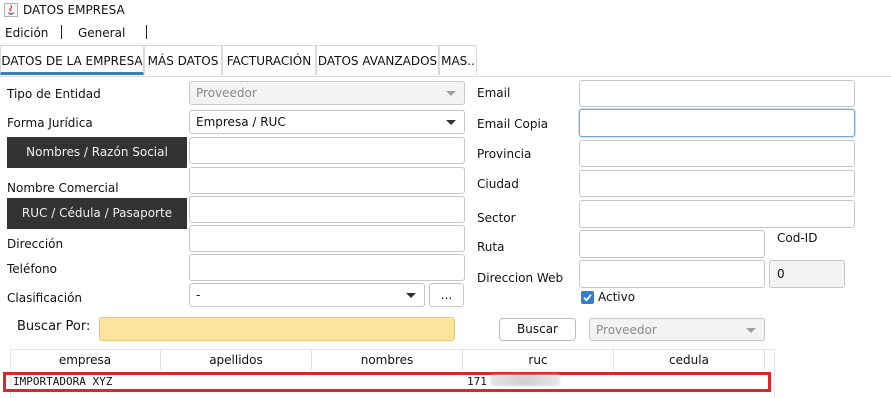 The height and width of the screenshot is (398, 891). I want to click on email-input, so click(717, 93).